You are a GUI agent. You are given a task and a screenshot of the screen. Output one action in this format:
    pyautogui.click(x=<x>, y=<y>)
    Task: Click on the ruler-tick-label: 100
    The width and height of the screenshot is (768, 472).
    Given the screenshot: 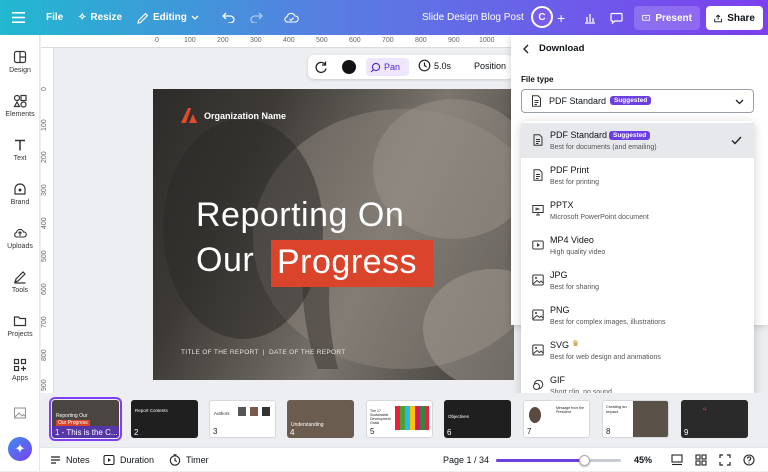 What is the action you would take?
    pyautogui.click(x=190, y=40)
    